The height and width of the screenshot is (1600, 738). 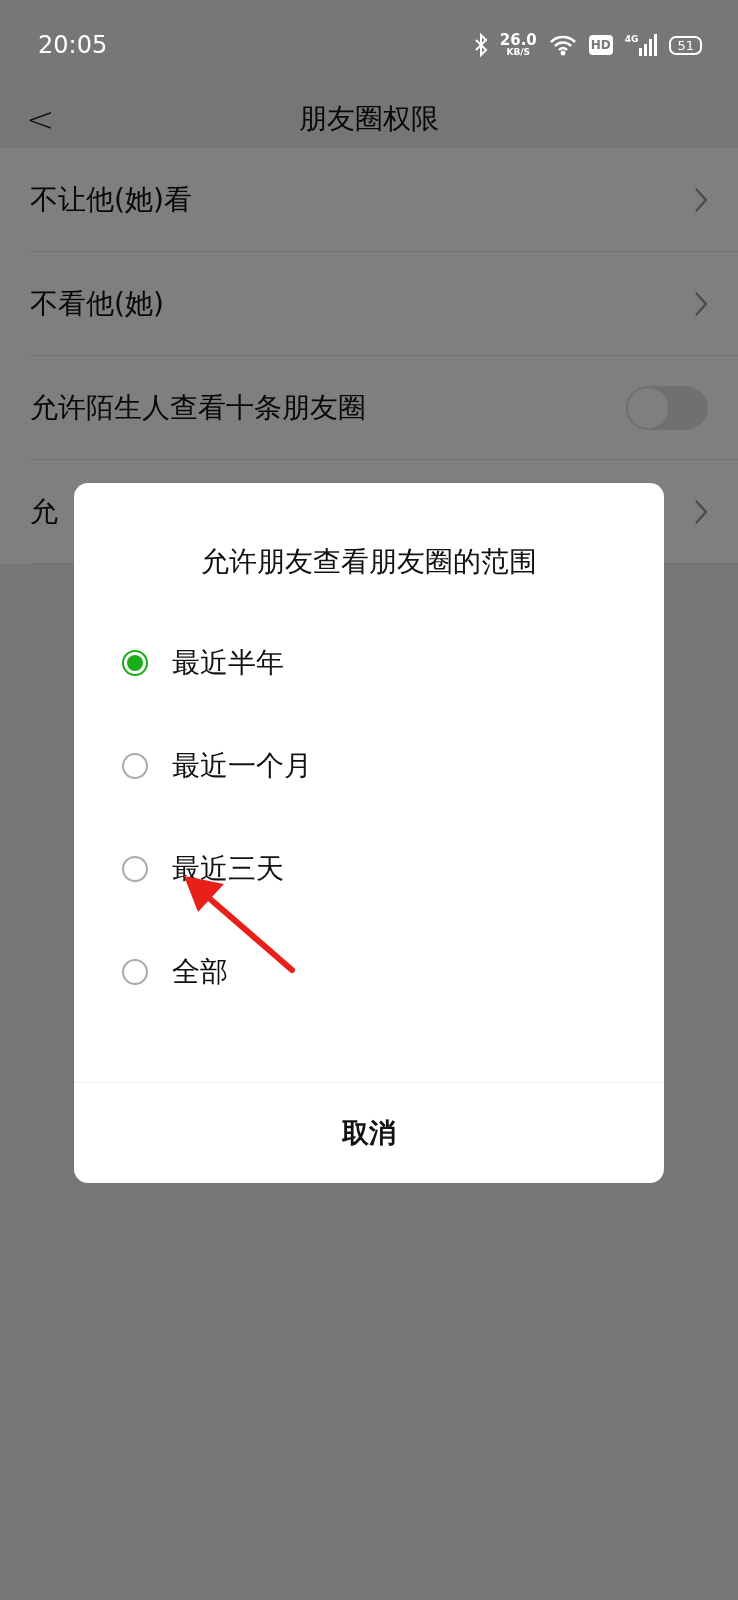 What do you see at coordinates (518, 52) in the screenshot?
I see `speed-unit: KB/S` at bounding box center [518, 52].